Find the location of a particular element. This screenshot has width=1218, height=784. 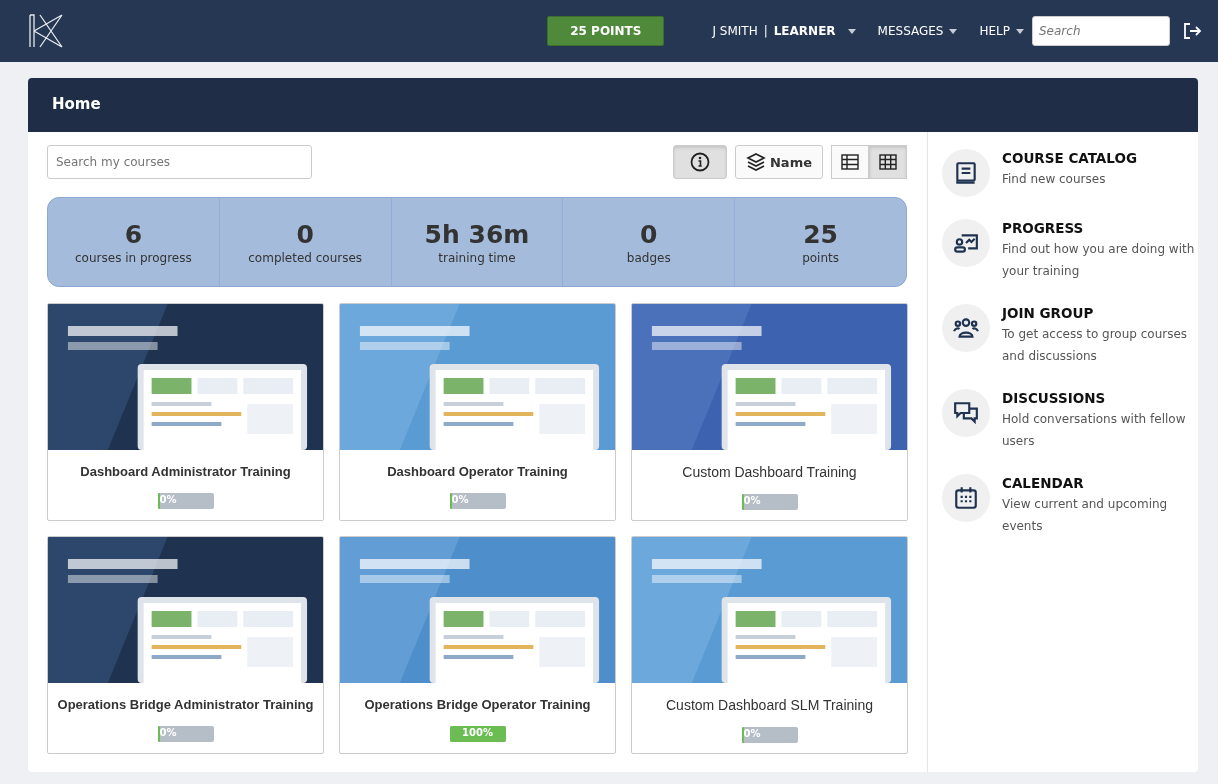

stat-value: 25 is located at coordinates (820, 234).